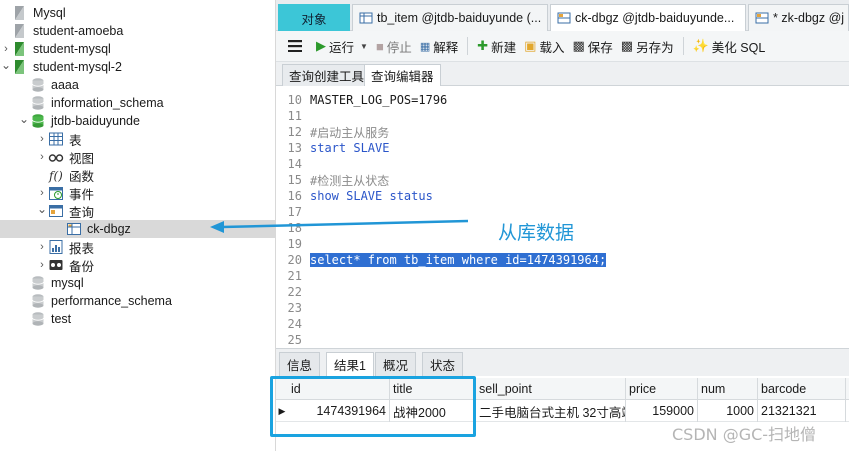 The width and height of the screenshot is (849, 451). I want to click on menu-button, so click(294, 46).